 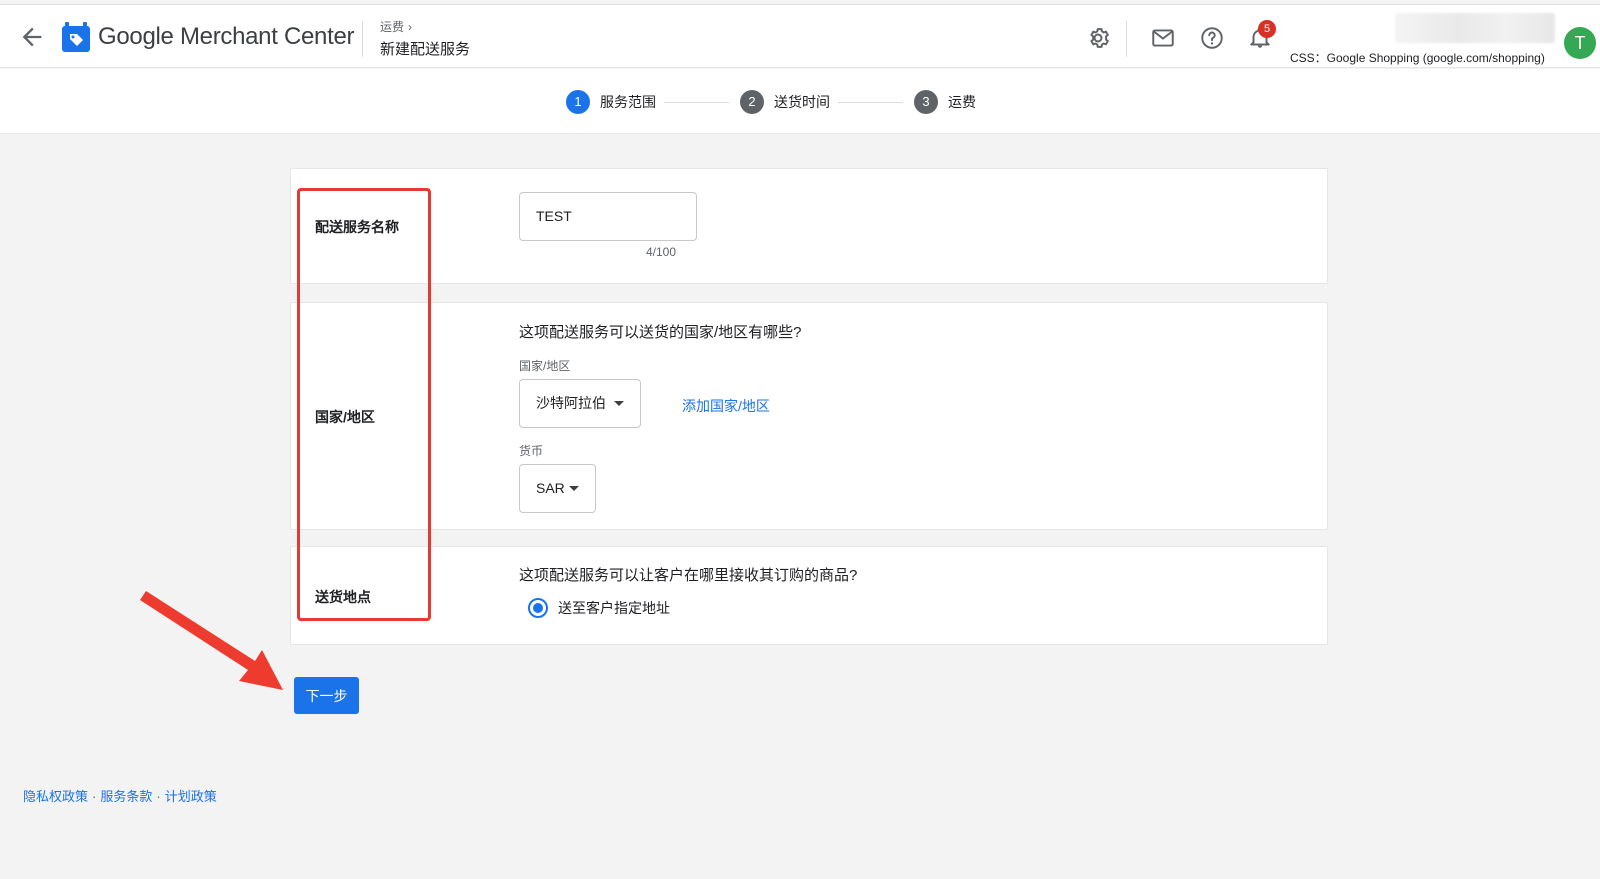 What do you see at coordinates (32, 37) in the screenshot?
I see `back-arrow-icon` at bounding box center [32, 37].